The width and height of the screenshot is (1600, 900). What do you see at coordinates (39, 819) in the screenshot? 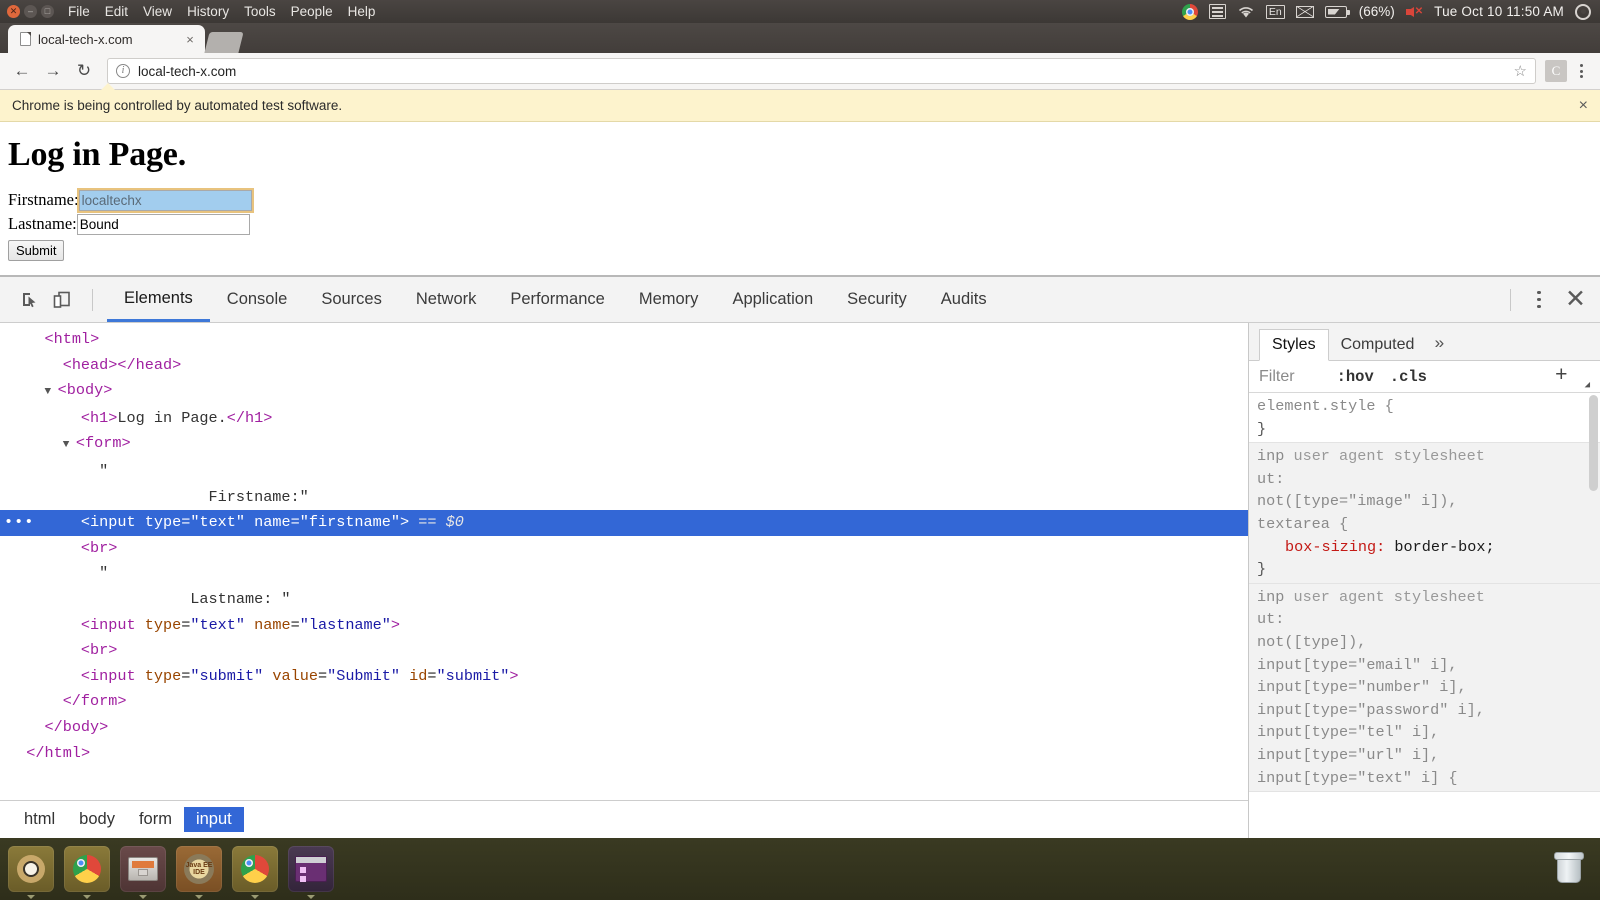
I see `breadcrumb-html: html` at bounding box center [39, 819].